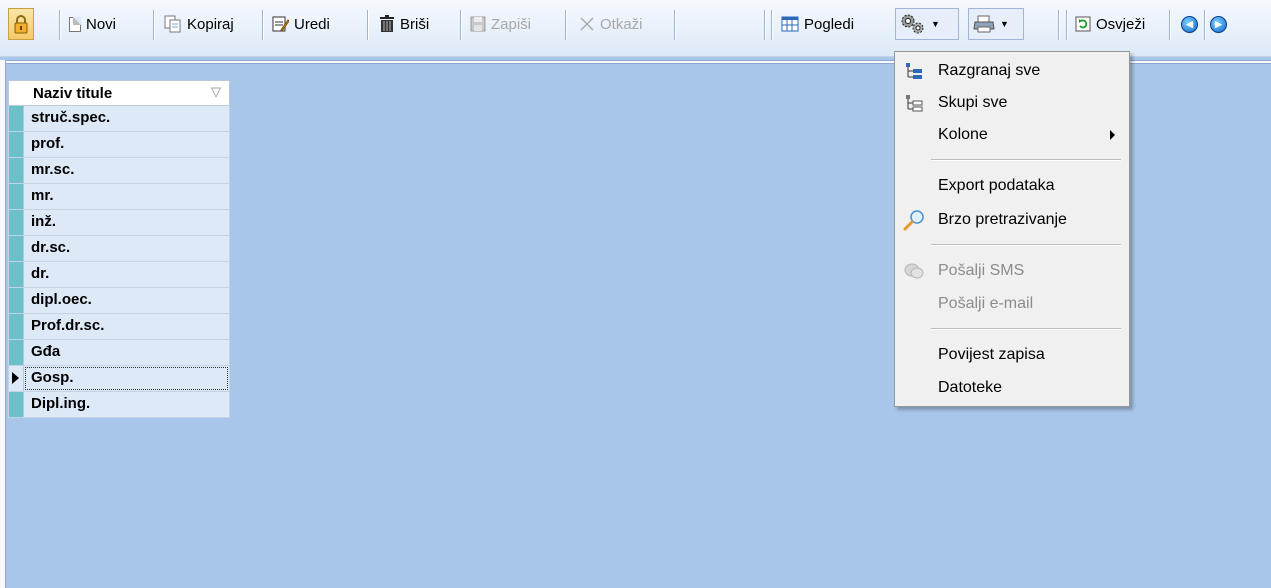  What do you see at coordinates (126, 326) in the screenshot?
I see `table-cell: Prof.dr.sc.` at bounding box center [126, 326].